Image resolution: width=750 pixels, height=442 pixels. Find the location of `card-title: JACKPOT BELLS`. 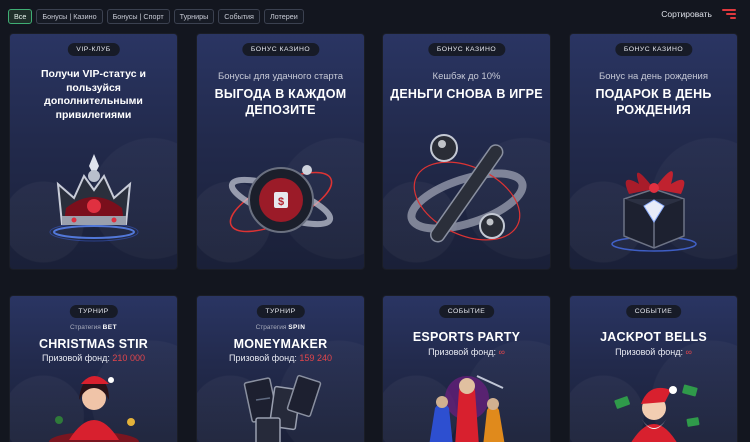

card-title: JACKPOT BELLS is located at coordinates (653, 337).